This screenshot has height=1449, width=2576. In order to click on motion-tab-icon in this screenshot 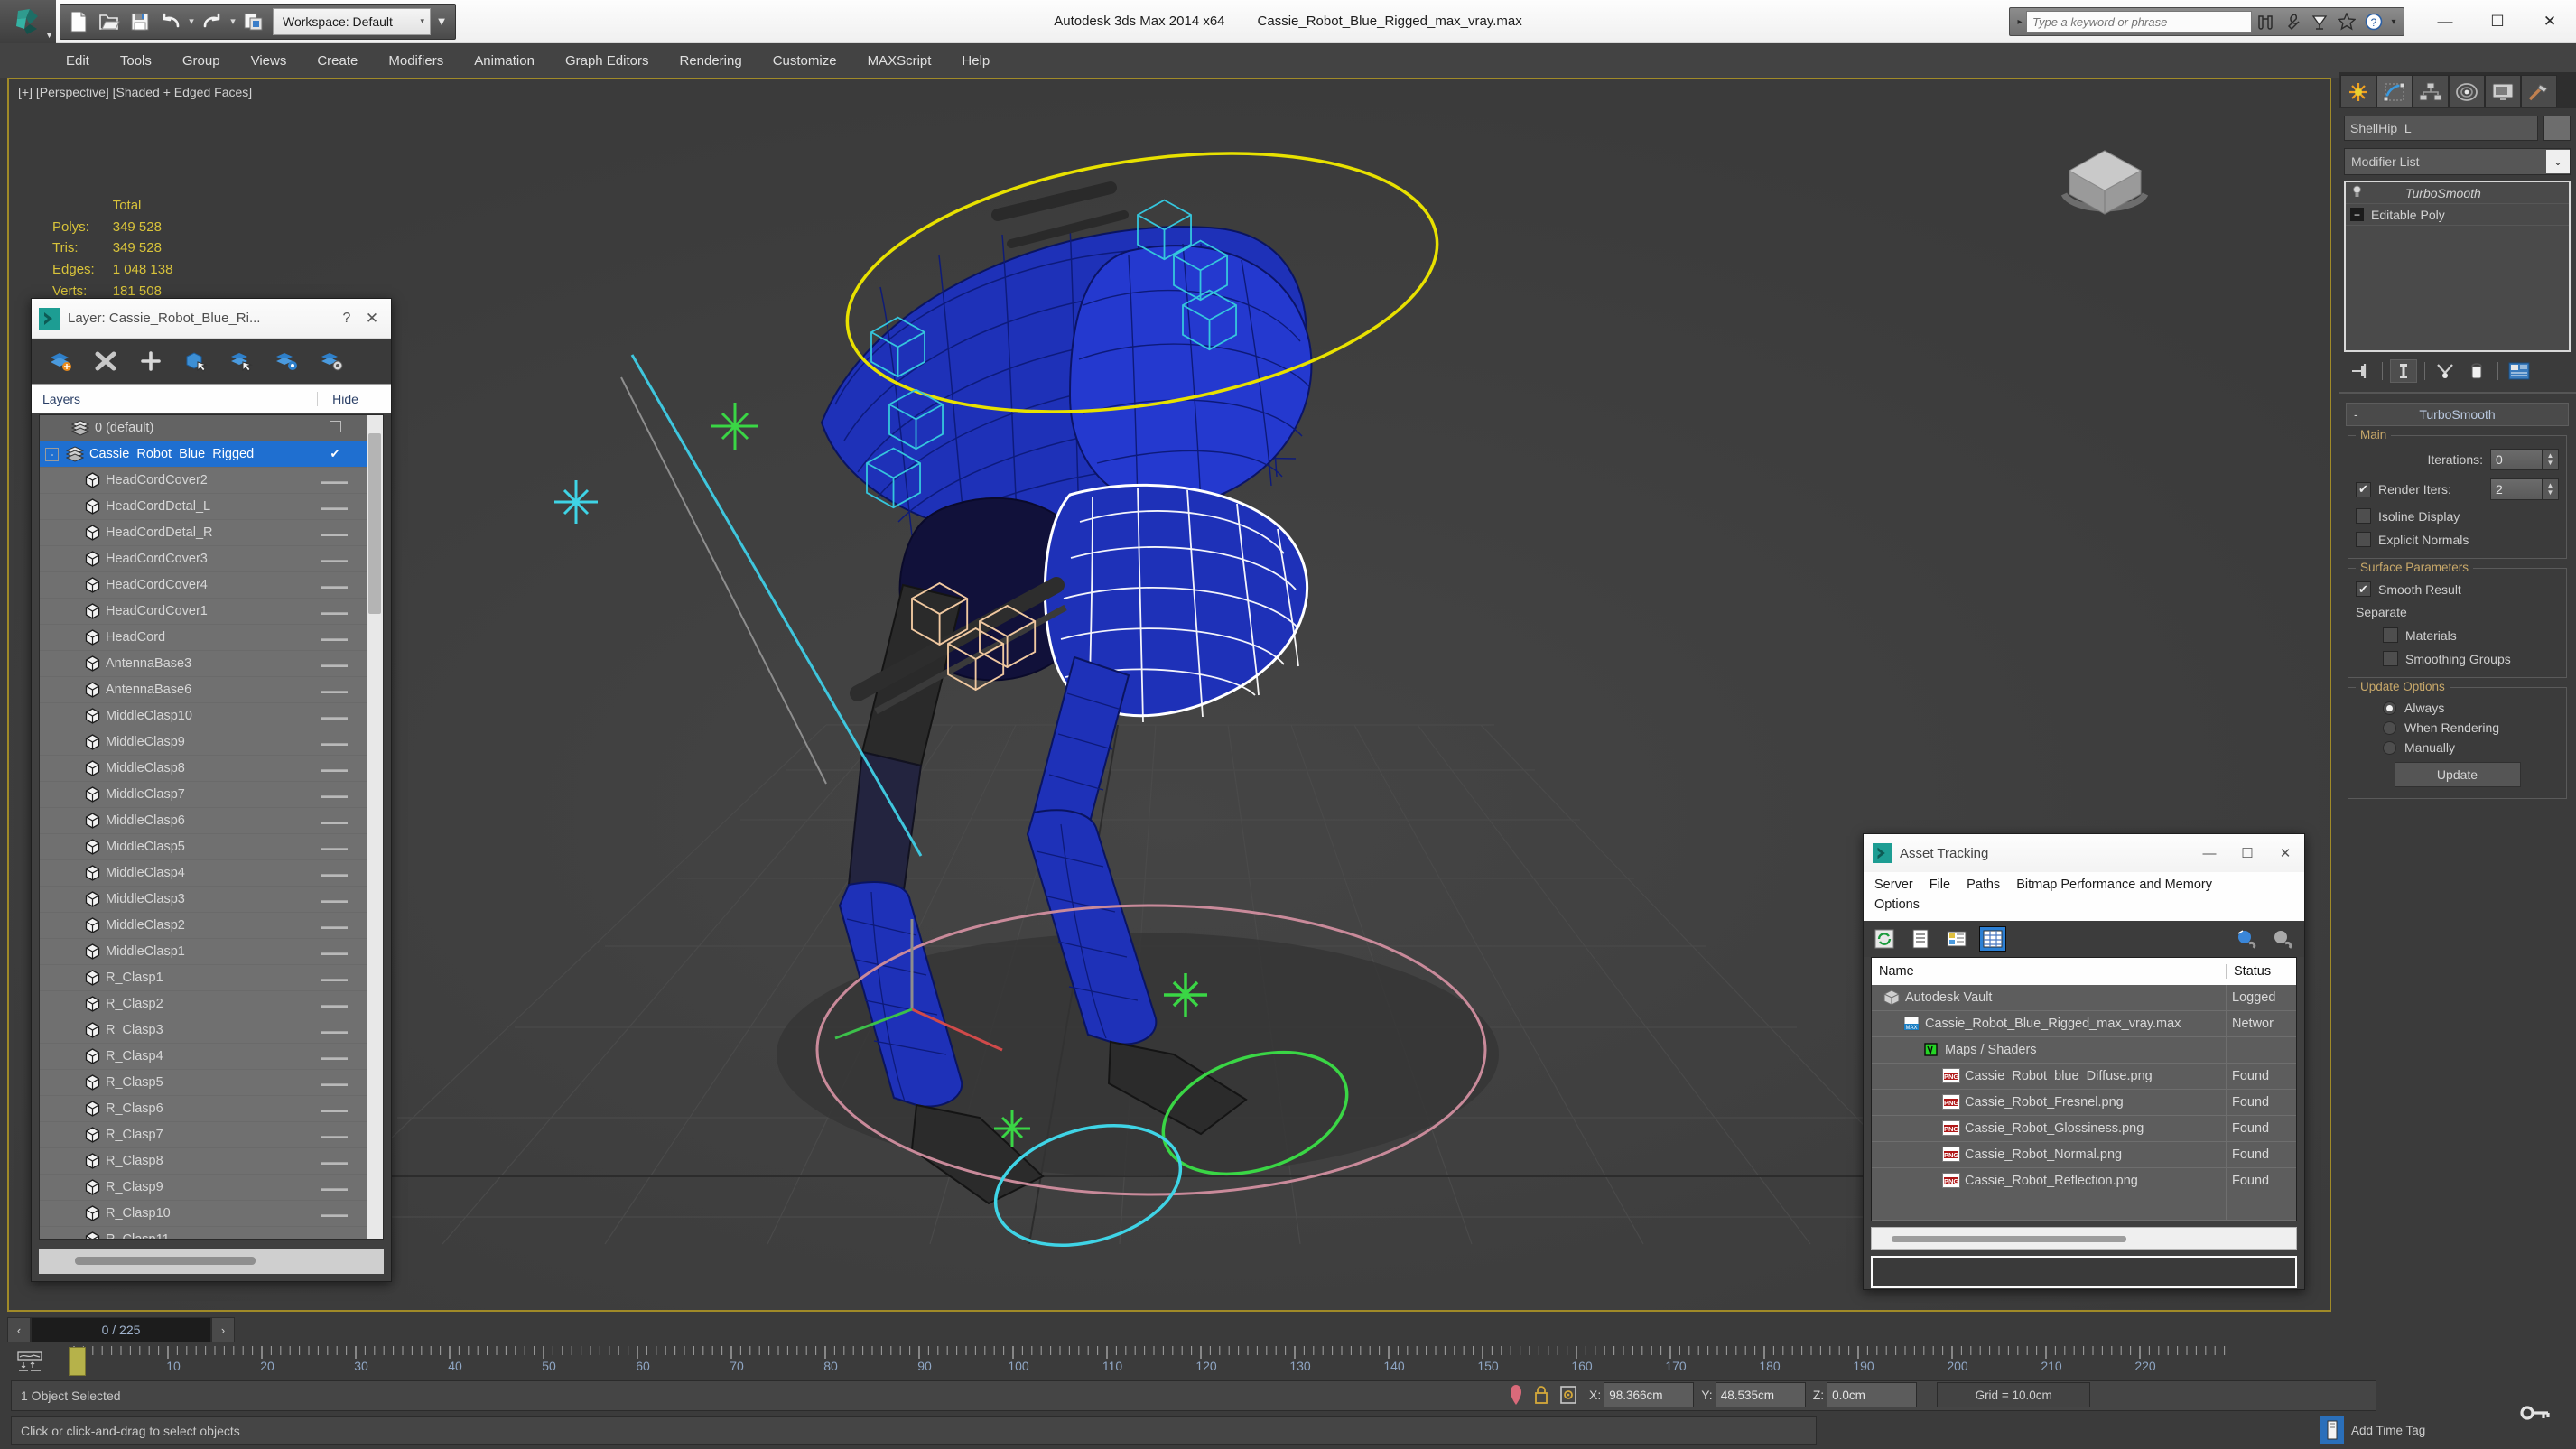, I will do `click(2467, 91)`.